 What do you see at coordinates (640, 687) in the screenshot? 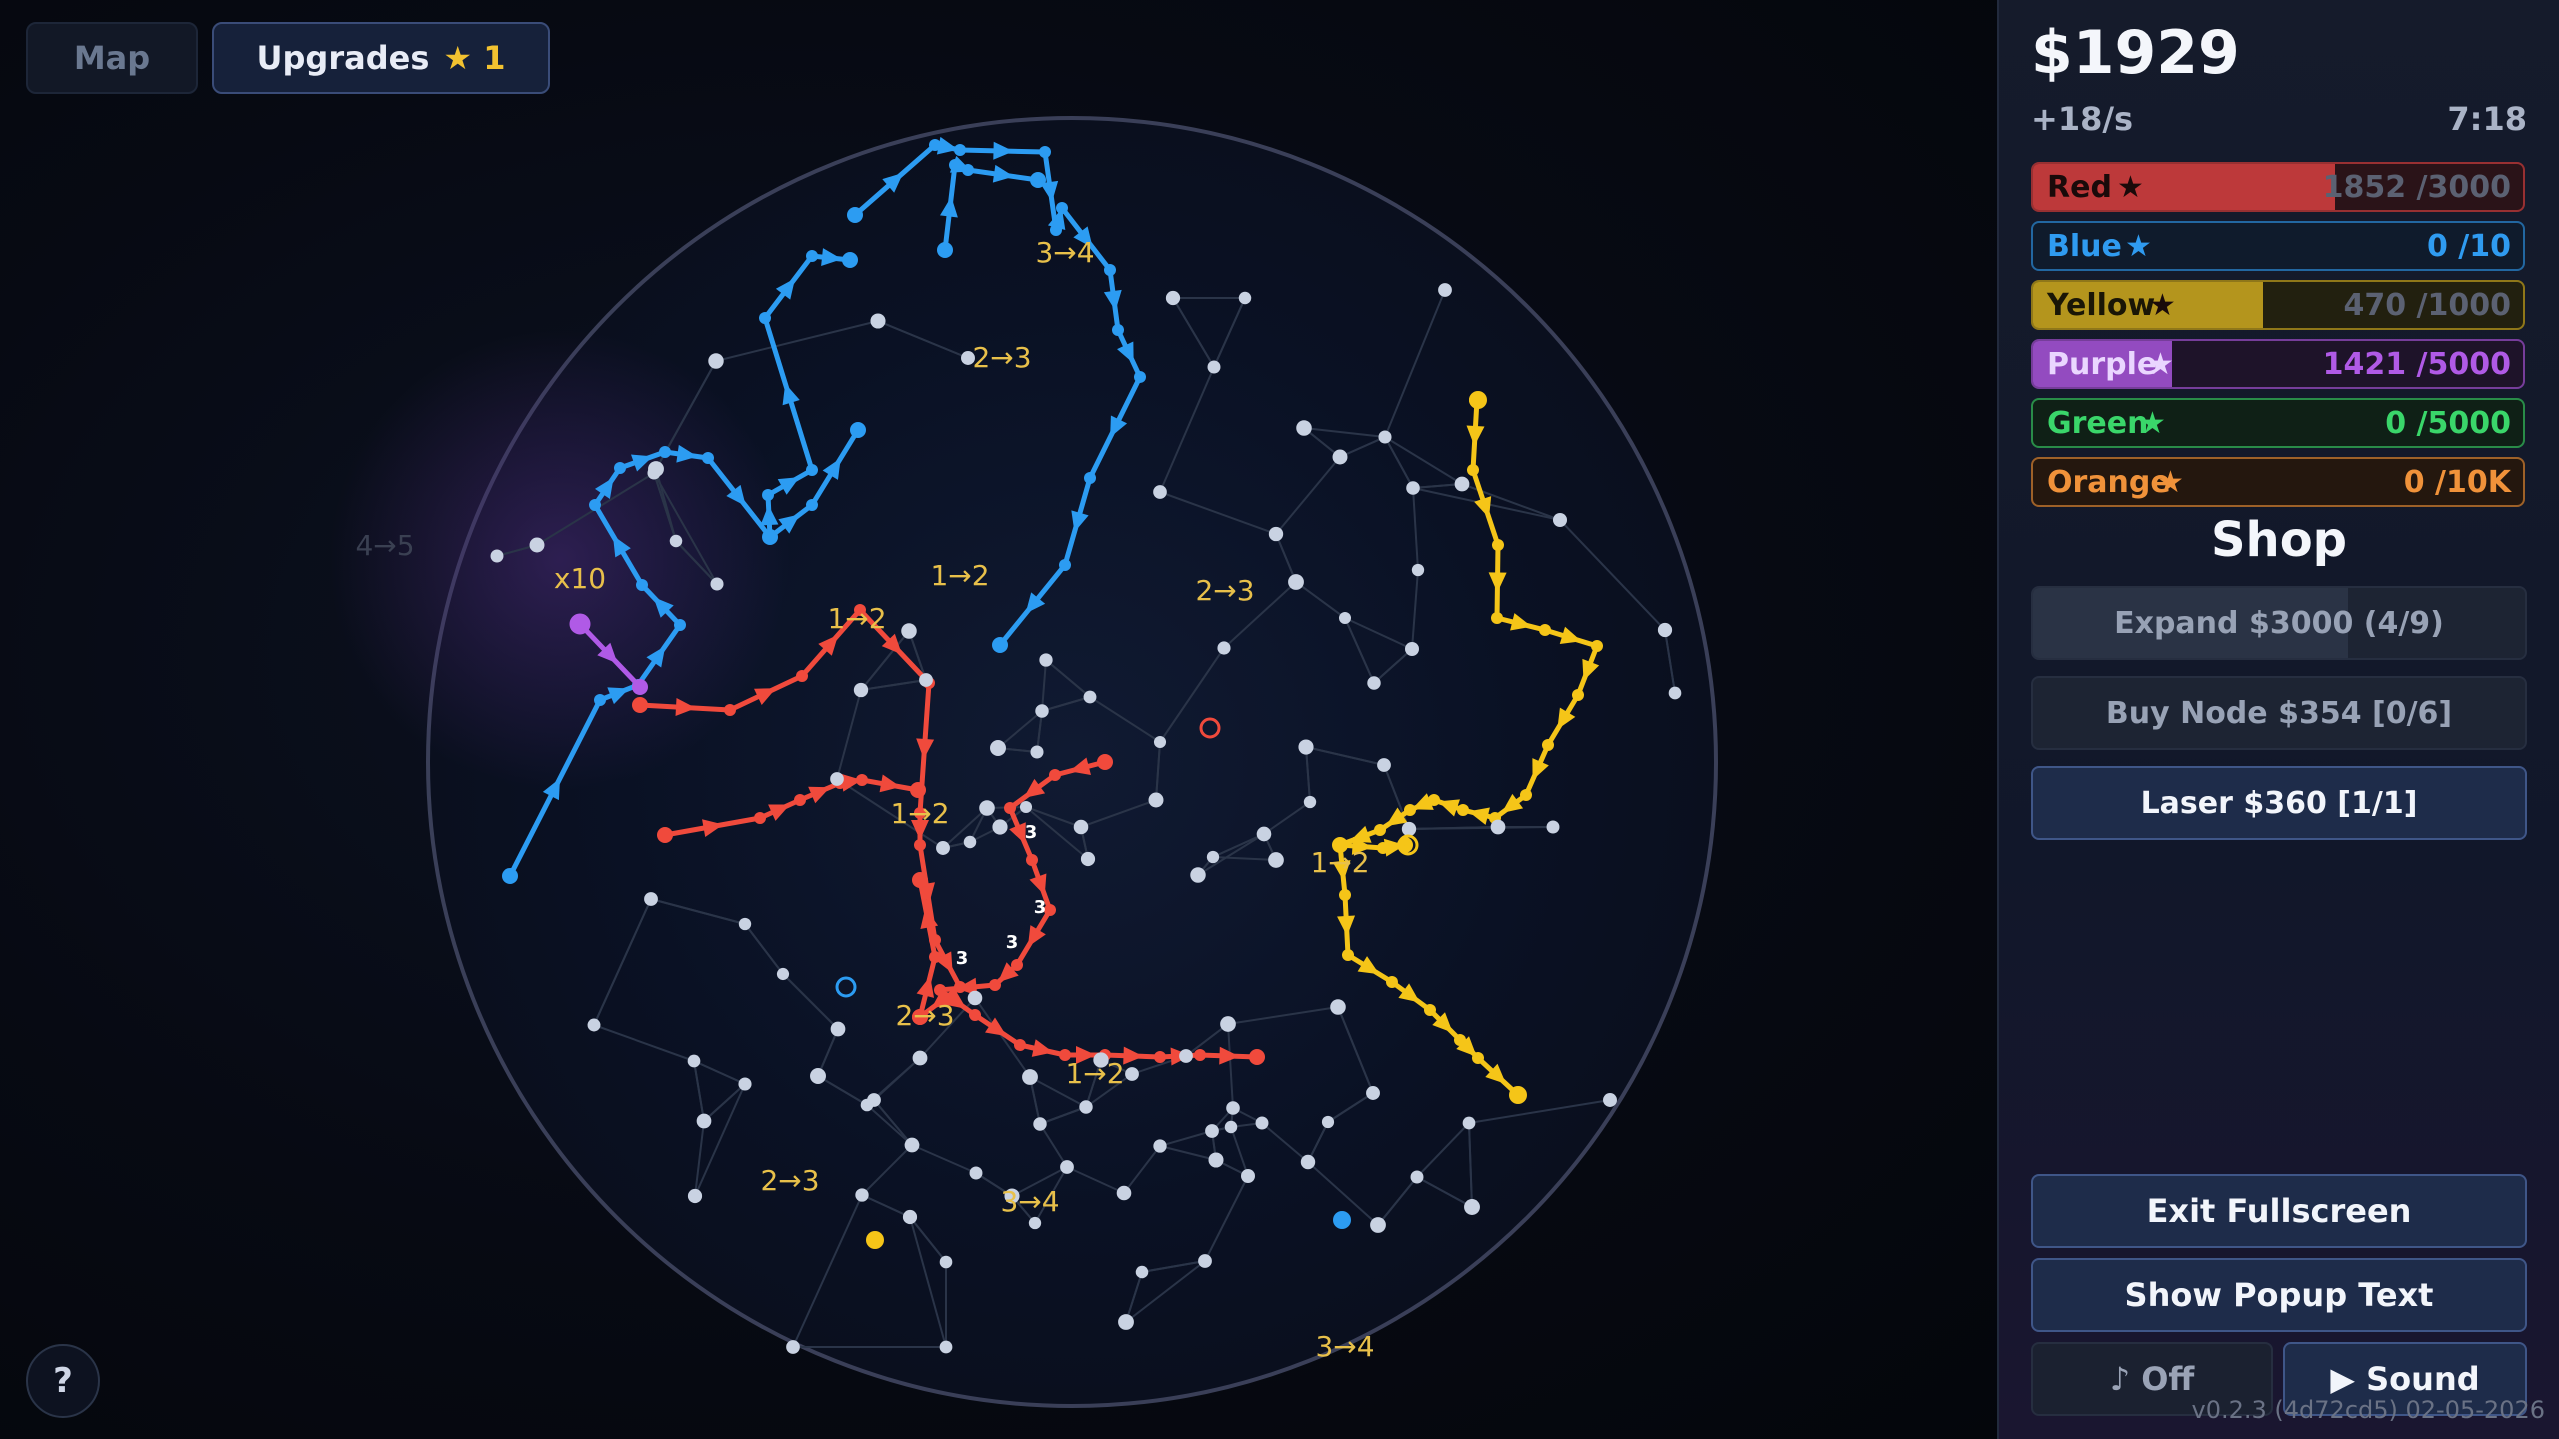
I see `purple-node` at bounding box center [640, 687].